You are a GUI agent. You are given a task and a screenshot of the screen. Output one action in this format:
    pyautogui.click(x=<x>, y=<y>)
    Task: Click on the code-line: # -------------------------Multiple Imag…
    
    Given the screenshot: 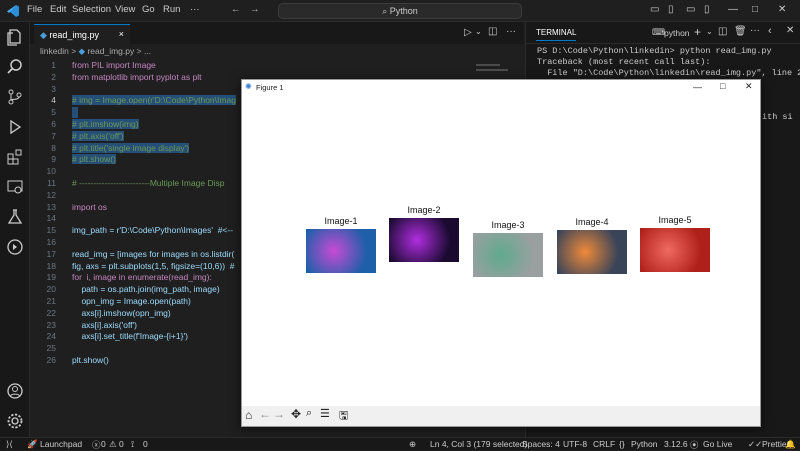 What is the action you would take?
    pyautogui.click(x=148, y=183)
    